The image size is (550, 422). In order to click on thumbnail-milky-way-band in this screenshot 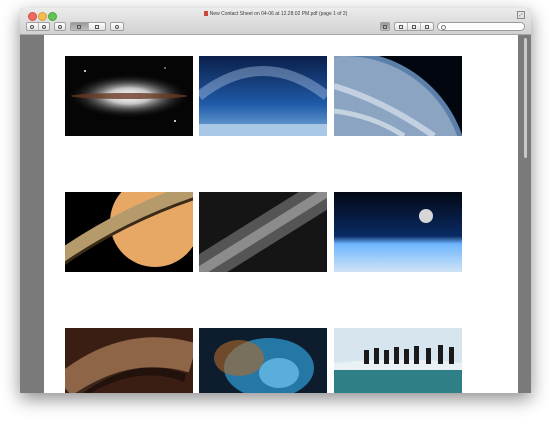, I will do `click(263, 232)`.